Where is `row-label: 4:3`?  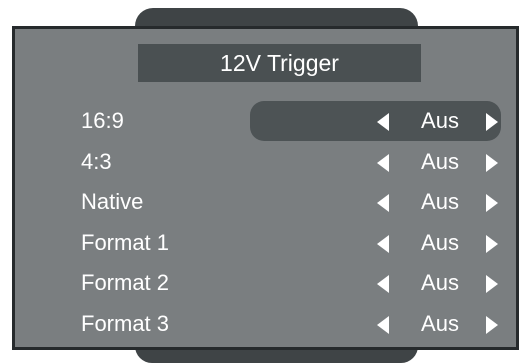 row-label: 4:3 is located at coordinates (96, 161).